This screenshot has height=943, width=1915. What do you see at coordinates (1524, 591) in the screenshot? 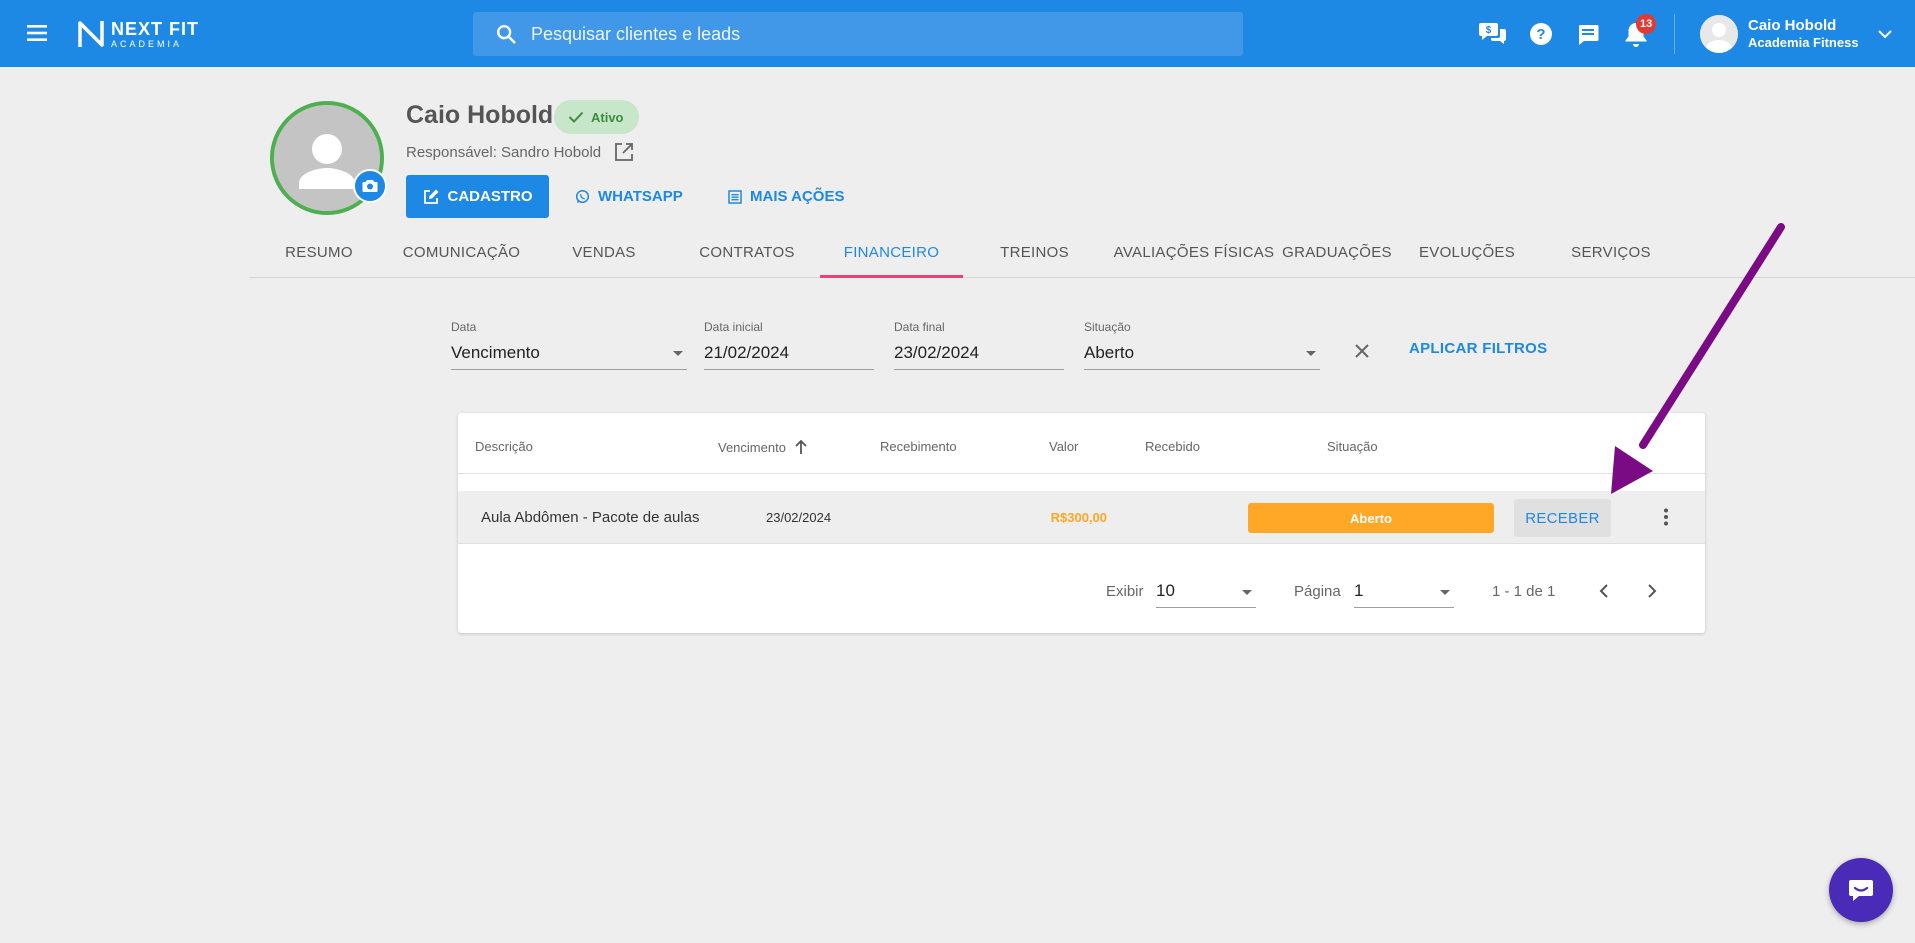
I see `pager-range: 1 - 1 de 1` at bounding box center [1524, 591].